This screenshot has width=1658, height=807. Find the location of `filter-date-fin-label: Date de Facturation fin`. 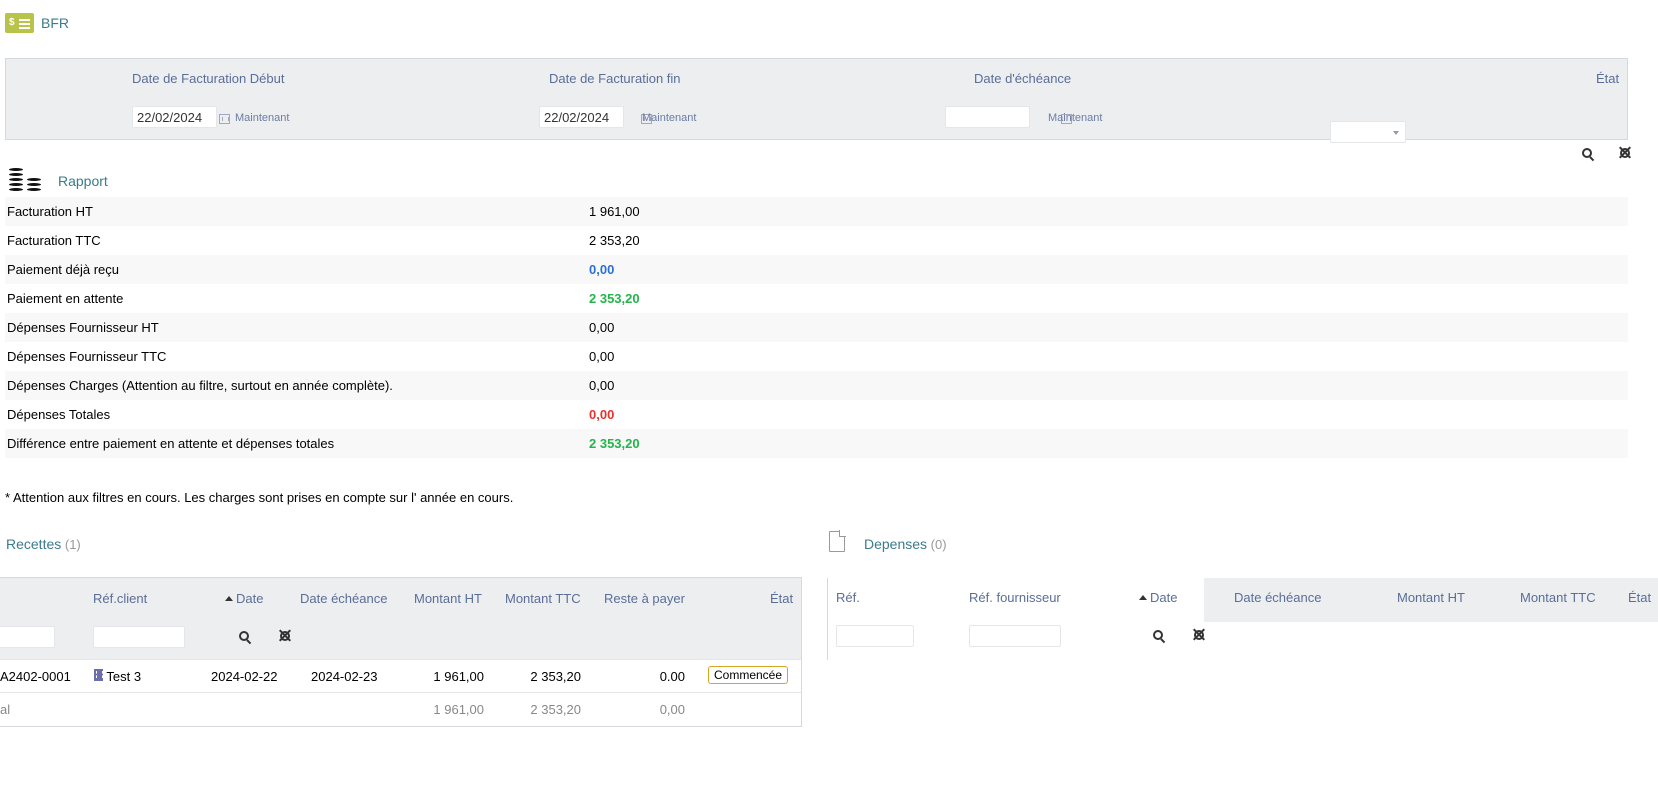

filter-date-fin-label: Date de Facturation fin is located at coordinates (615, 78).